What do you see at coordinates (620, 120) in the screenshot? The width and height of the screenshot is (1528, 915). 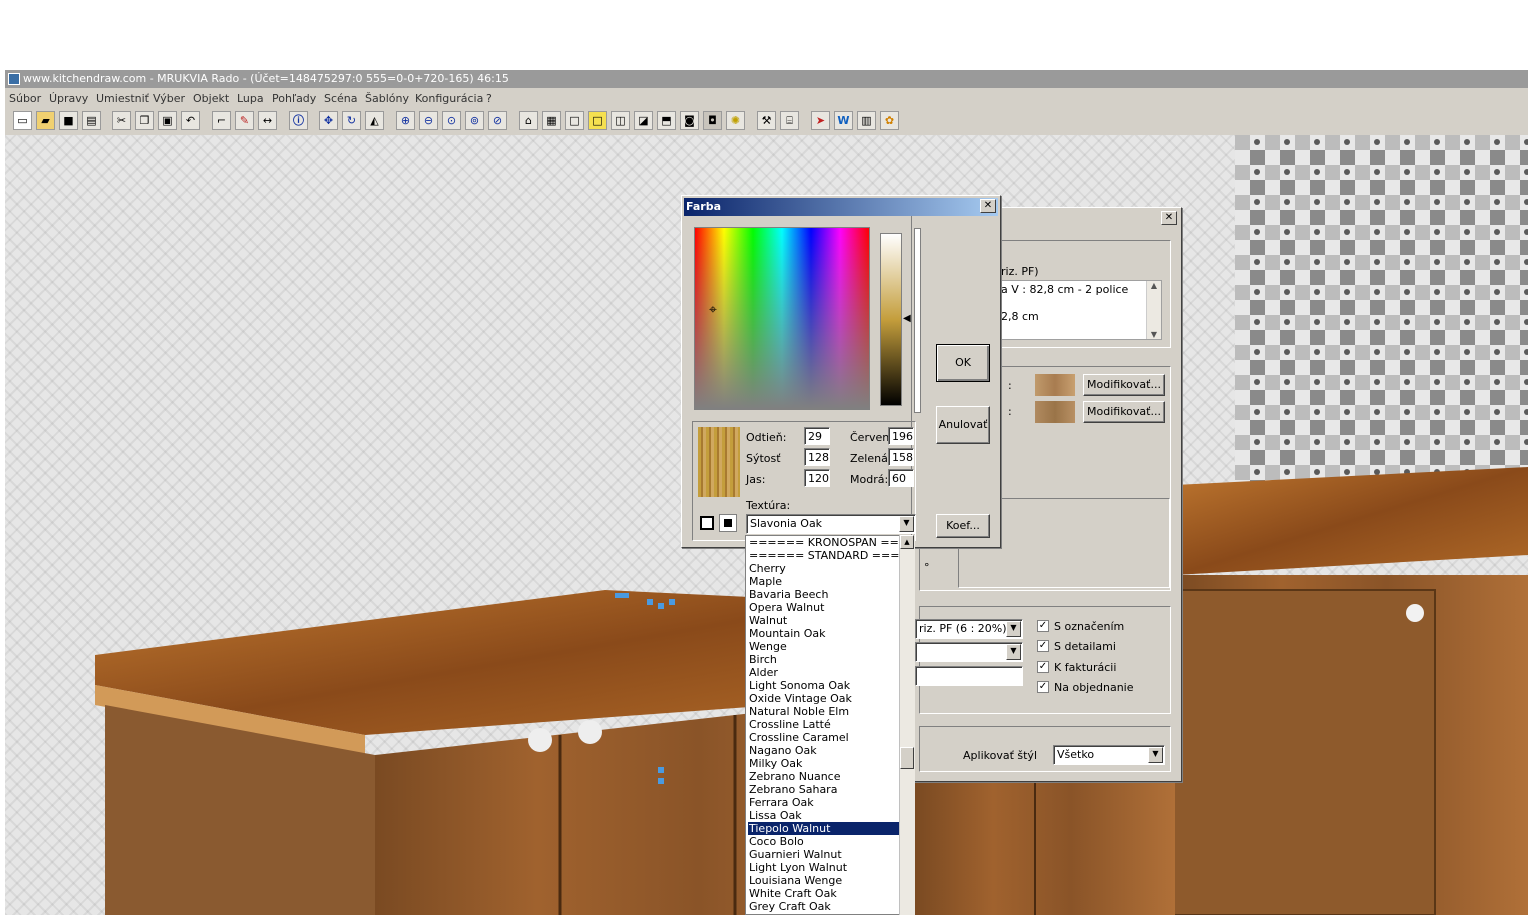 I see `view-3d-icon: ◫` at bounding box center [620, 120].